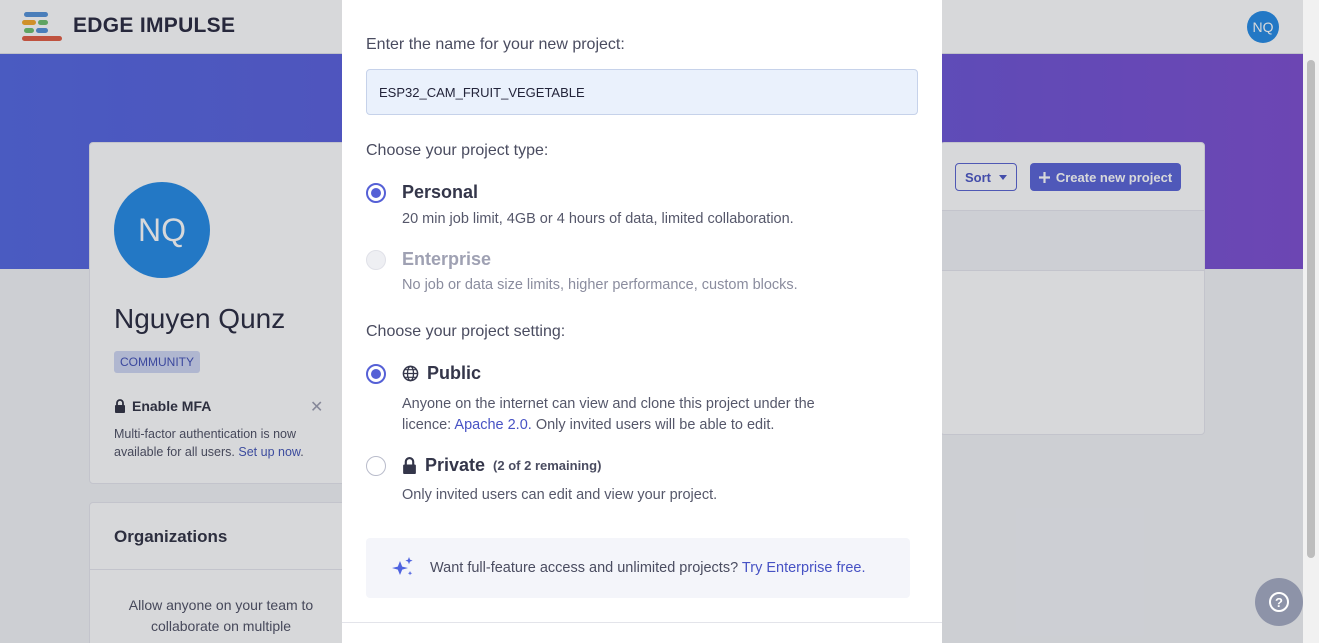  What do you see at coordinates (376, 193) in the screenshot?
I see `radio-personal` at bounding box center [376, 193].